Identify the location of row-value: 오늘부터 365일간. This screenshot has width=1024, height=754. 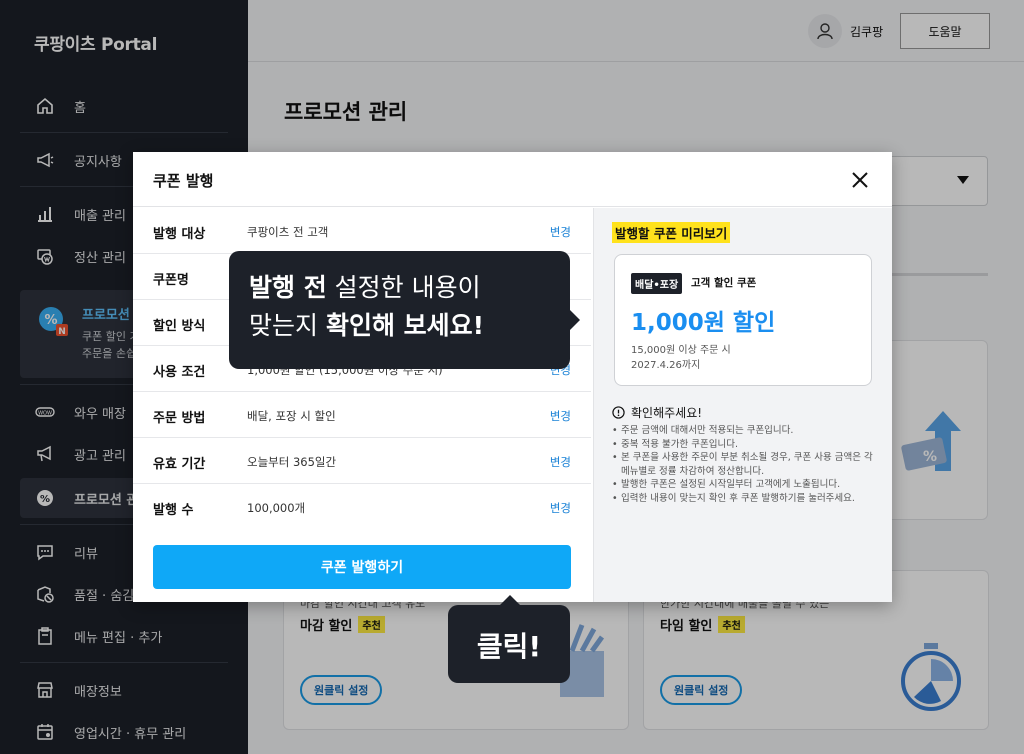
(292, 462).